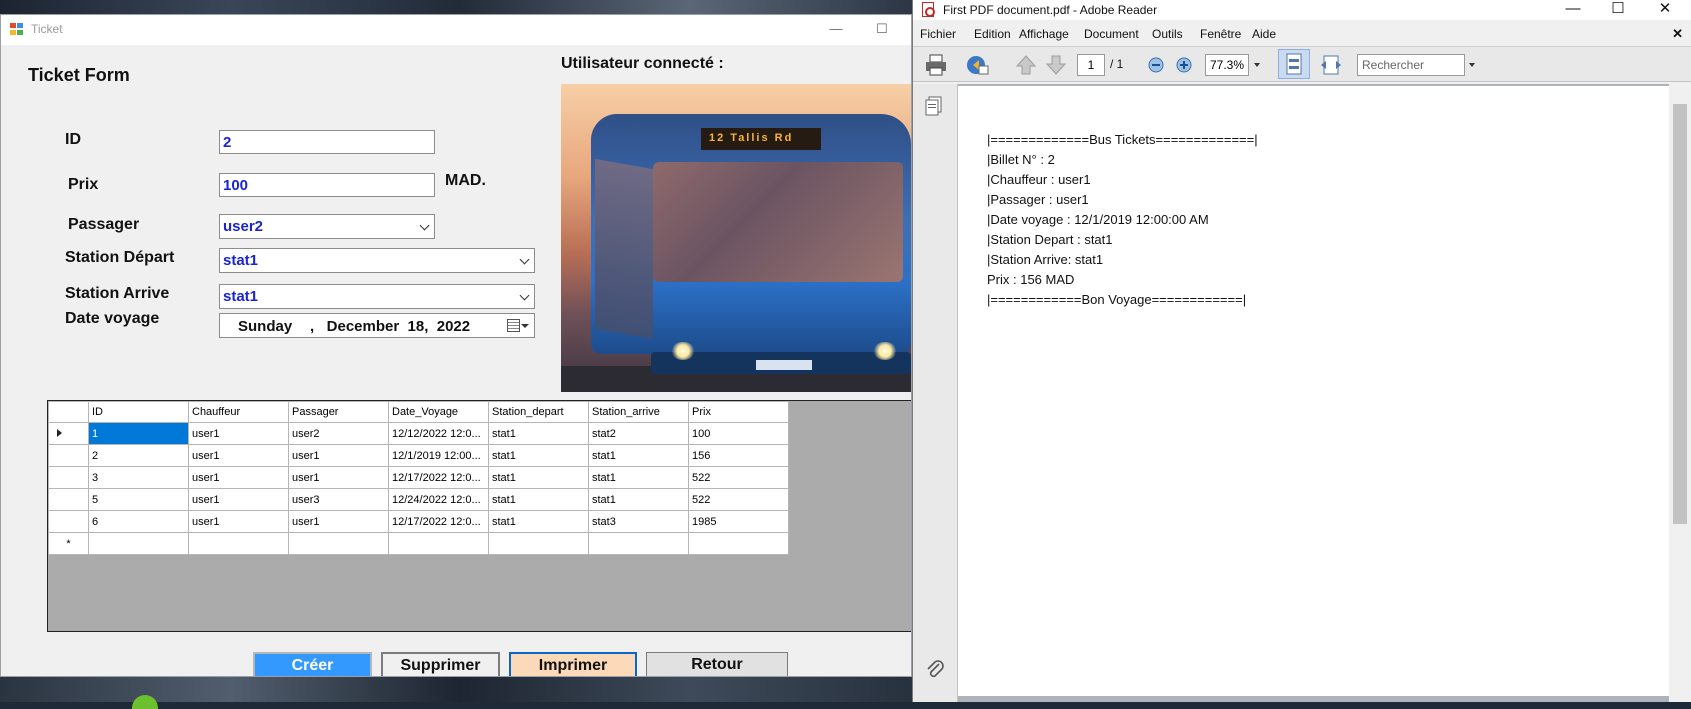 This screenshot has height=709, width=1691. Describe the element at coordinates (978, 65) in the screenshot. I see `share-icon` at that location.